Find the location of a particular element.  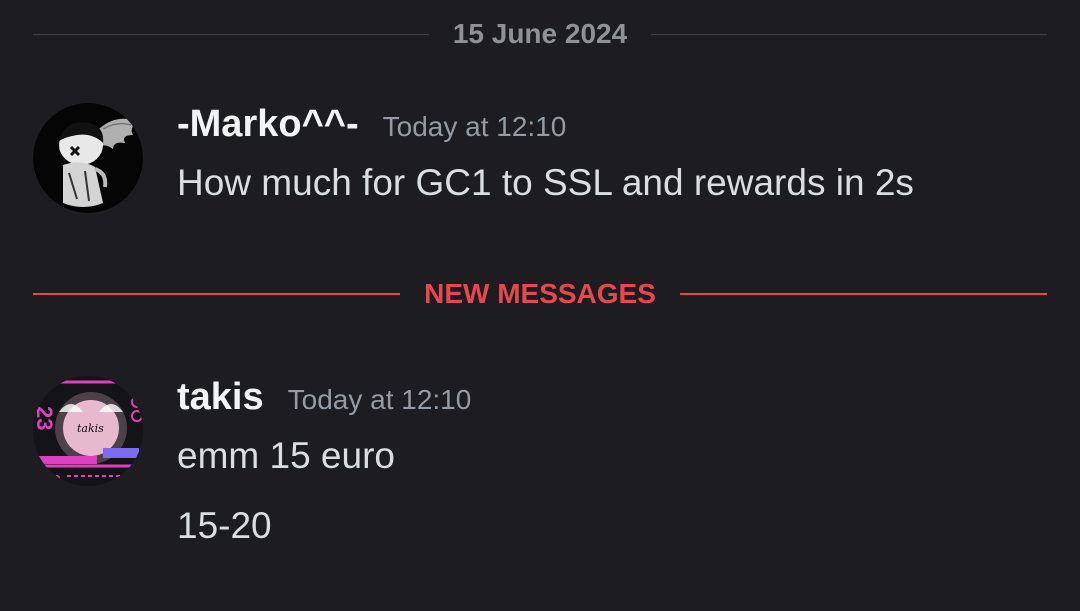

avatar-marko is located at coordinates (88, 158).